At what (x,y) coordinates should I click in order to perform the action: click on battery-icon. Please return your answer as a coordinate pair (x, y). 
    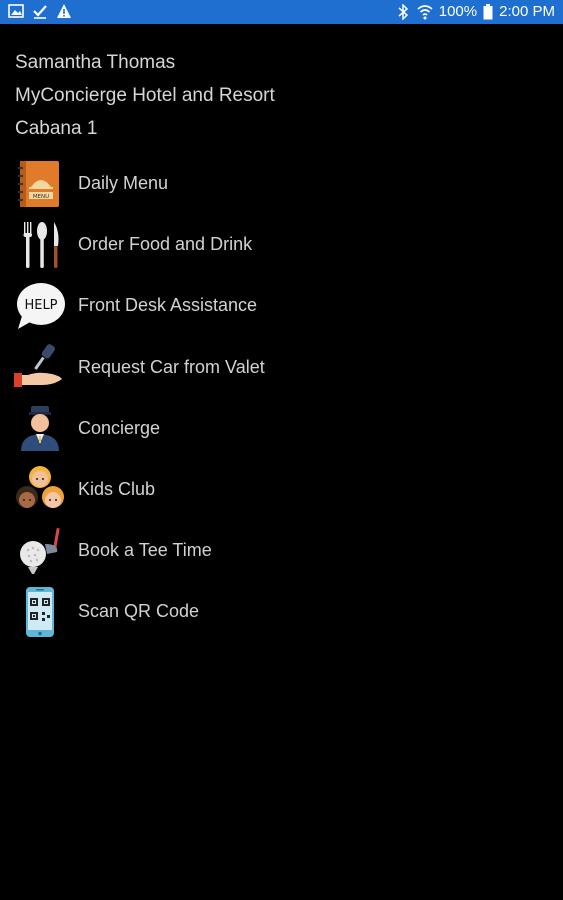
    Looking at the image, I should click on (488, 12).